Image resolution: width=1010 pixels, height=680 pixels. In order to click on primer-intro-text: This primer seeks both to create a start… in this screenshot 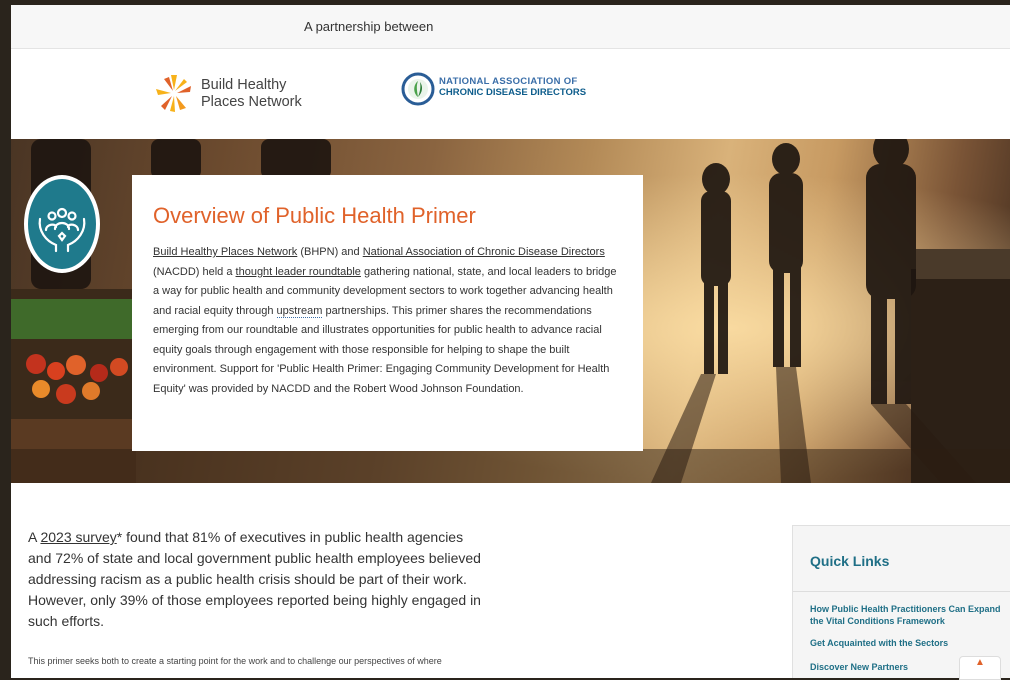, I will do `click(235, 661)`.